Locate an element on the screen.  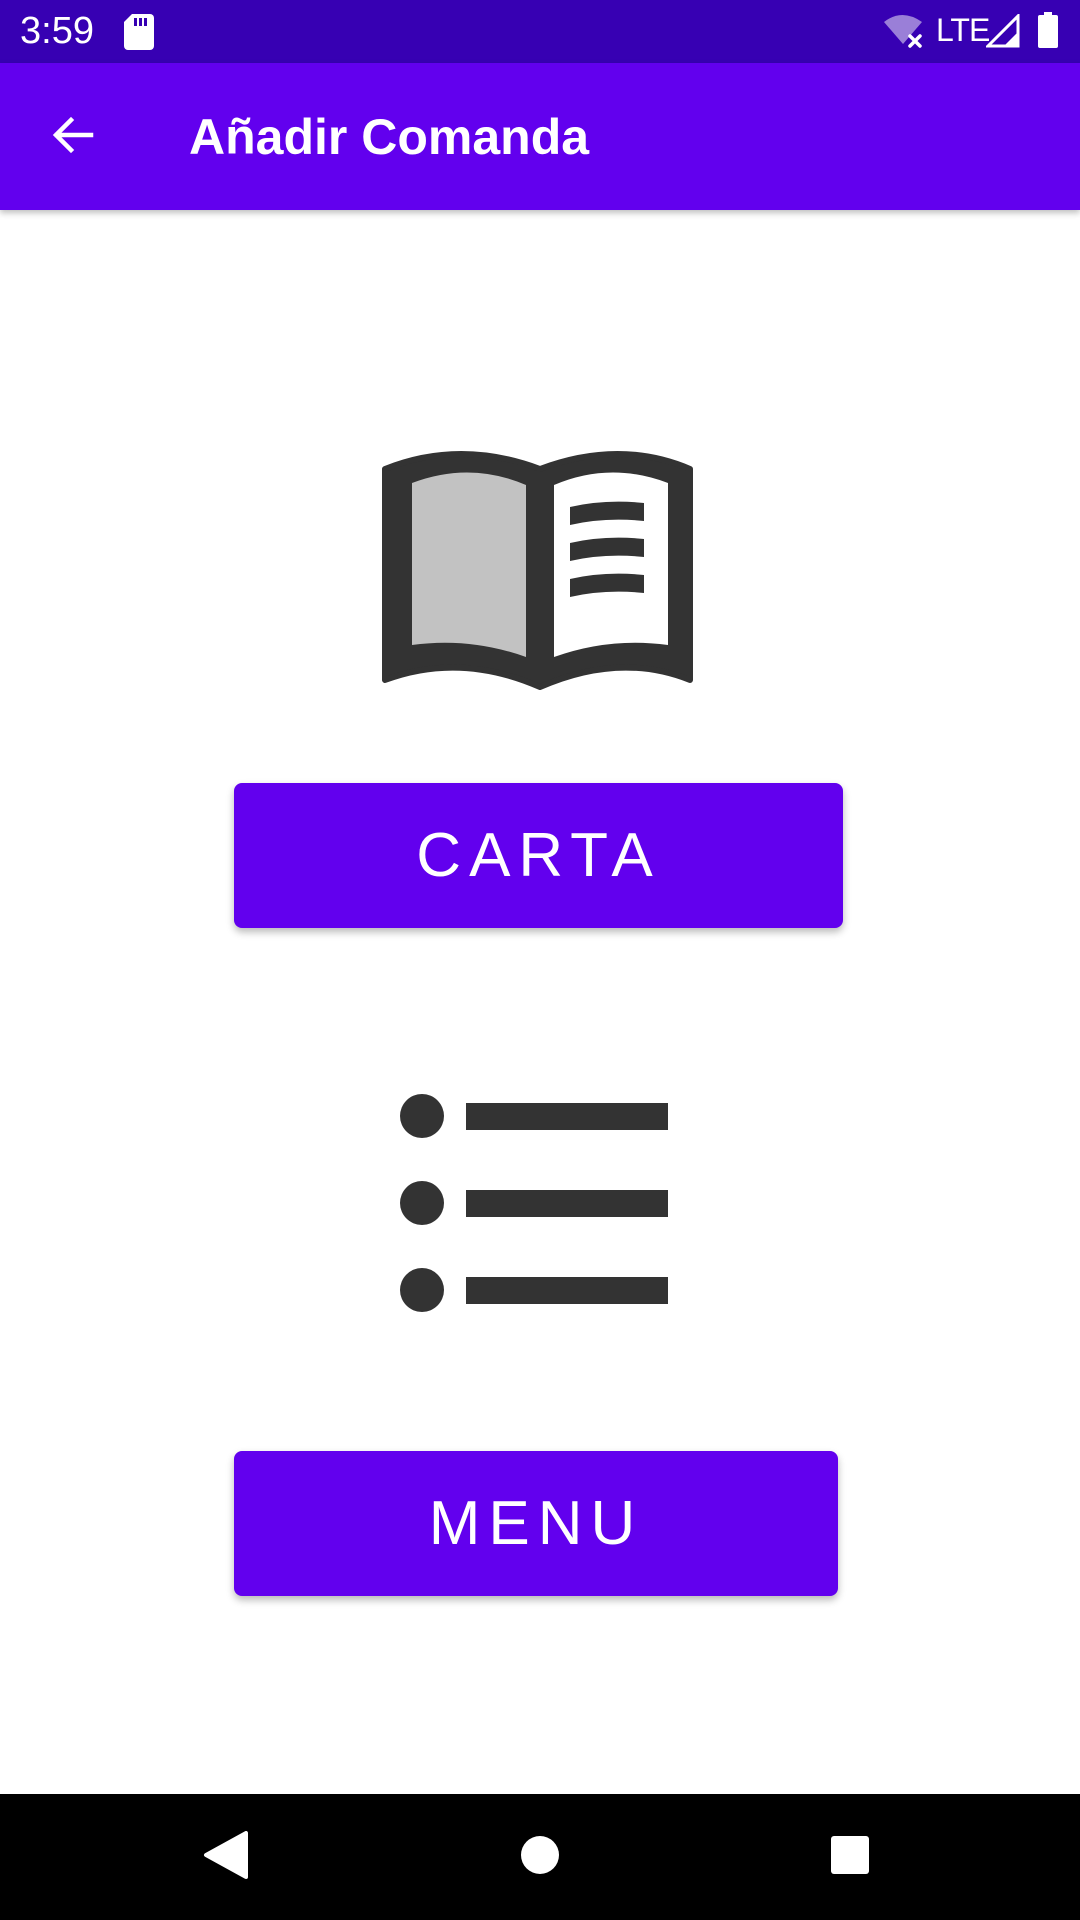
nav-back-icon is located at coordinates (225, 1857).